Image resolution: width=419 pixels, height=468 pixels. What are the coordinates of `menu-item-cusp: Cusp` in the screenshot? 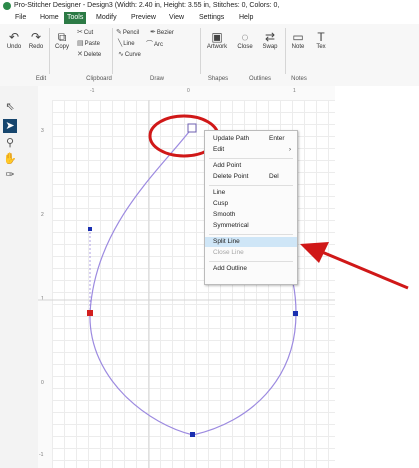 It's located at (251, 204).